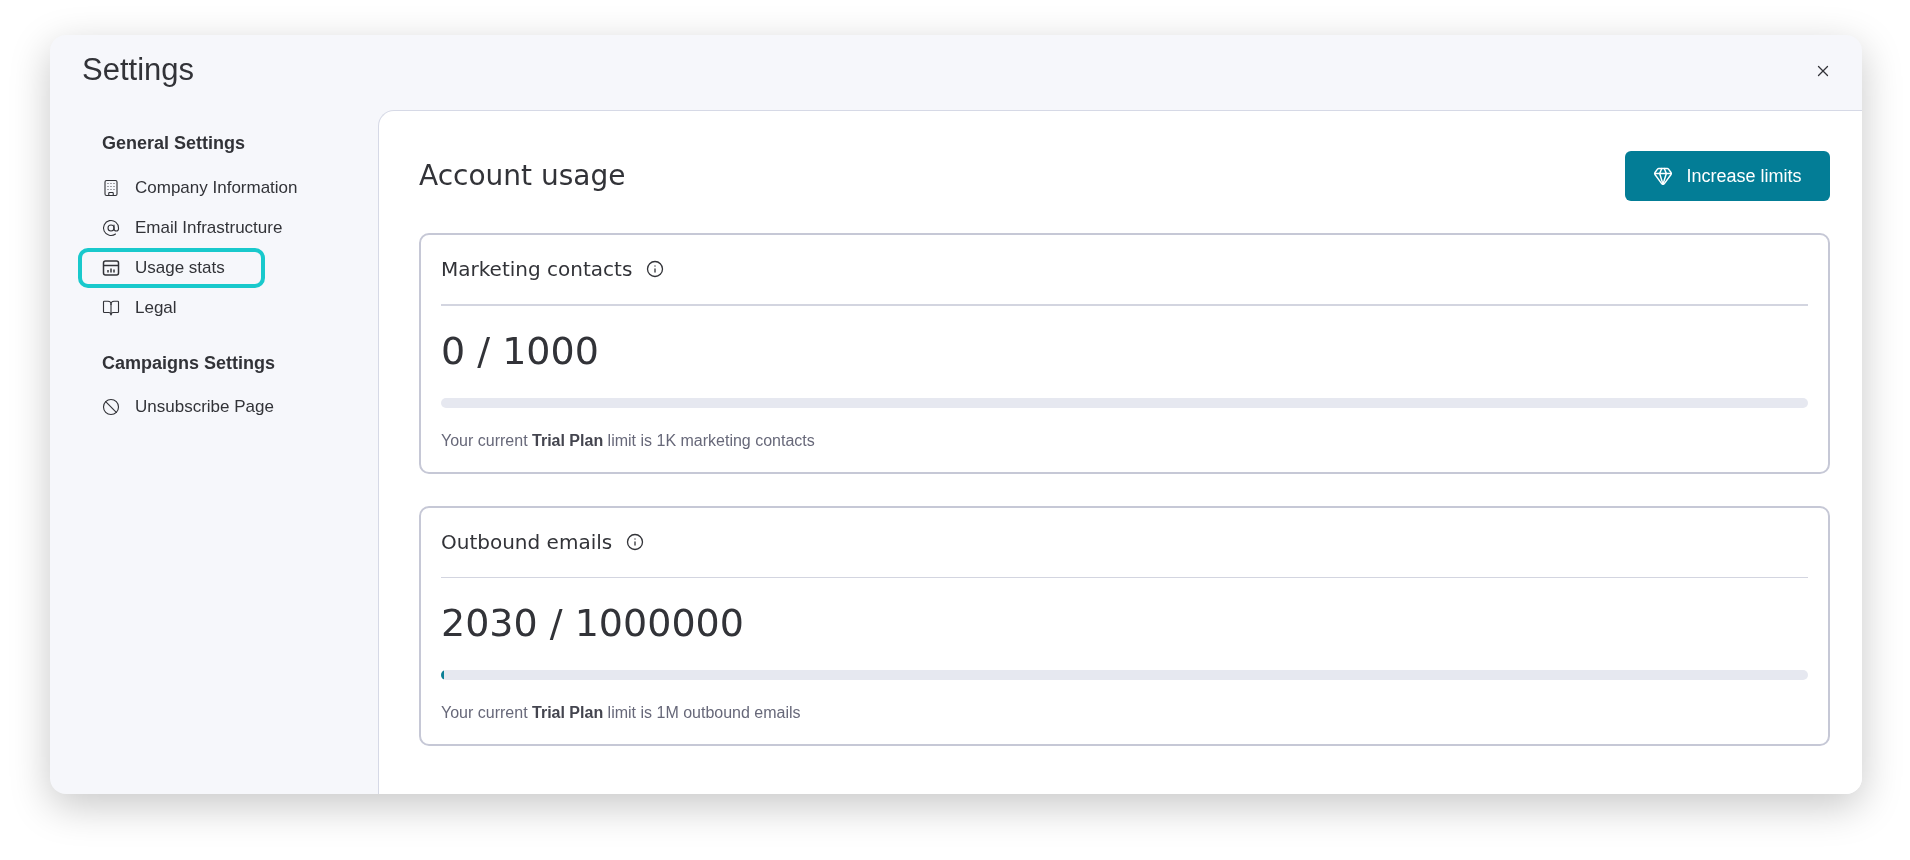  Describe the element at coordinates (147, 308) in the screenshot. I see `sidebar-item: Legal` at that location.